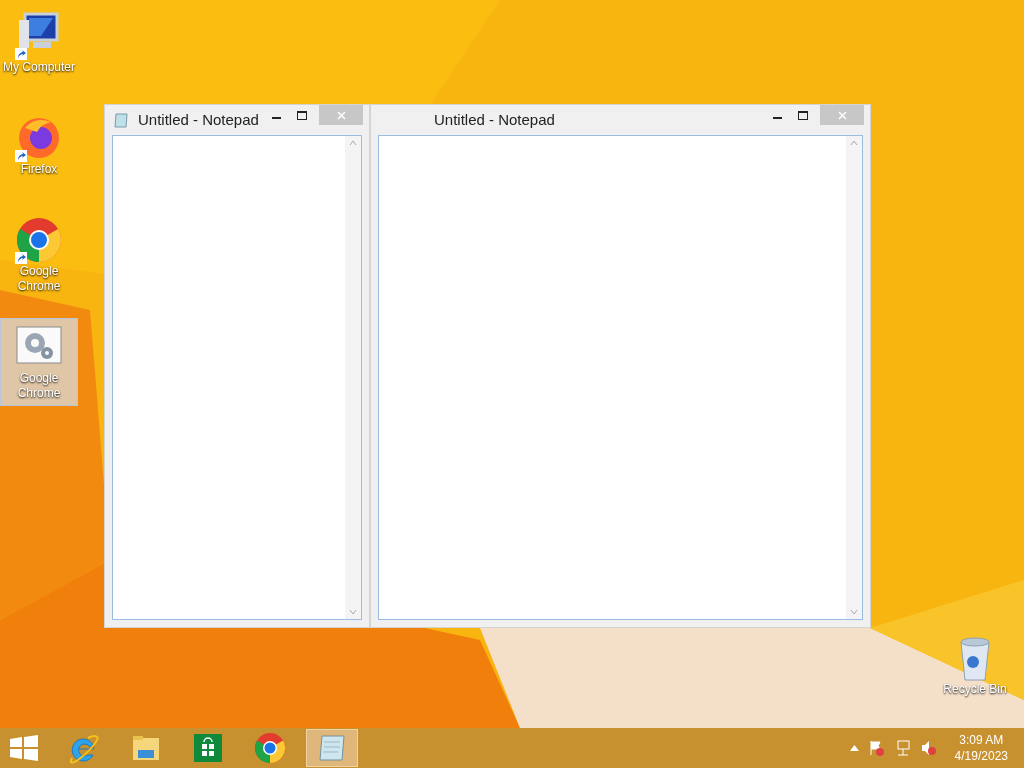  What do you see at coordinates (981, 740) in the screenshot?
I see `clock-time: 3:09 AM` at bounding box center [981, 740].